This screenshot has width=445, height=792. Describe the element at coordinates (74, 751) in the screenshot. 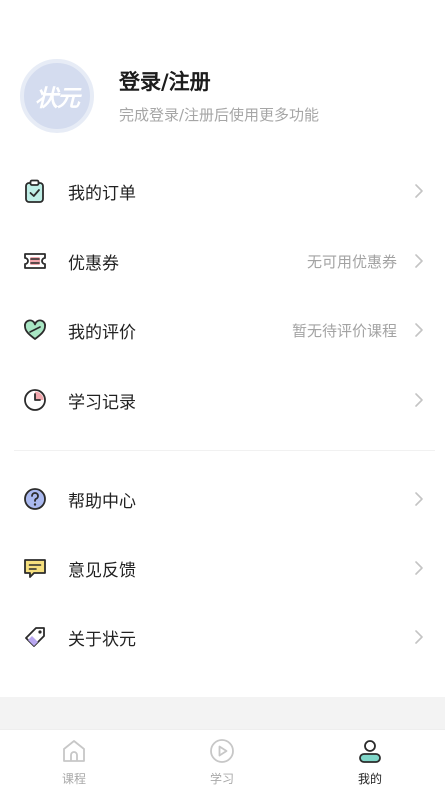

I see `home-icon` at that location.